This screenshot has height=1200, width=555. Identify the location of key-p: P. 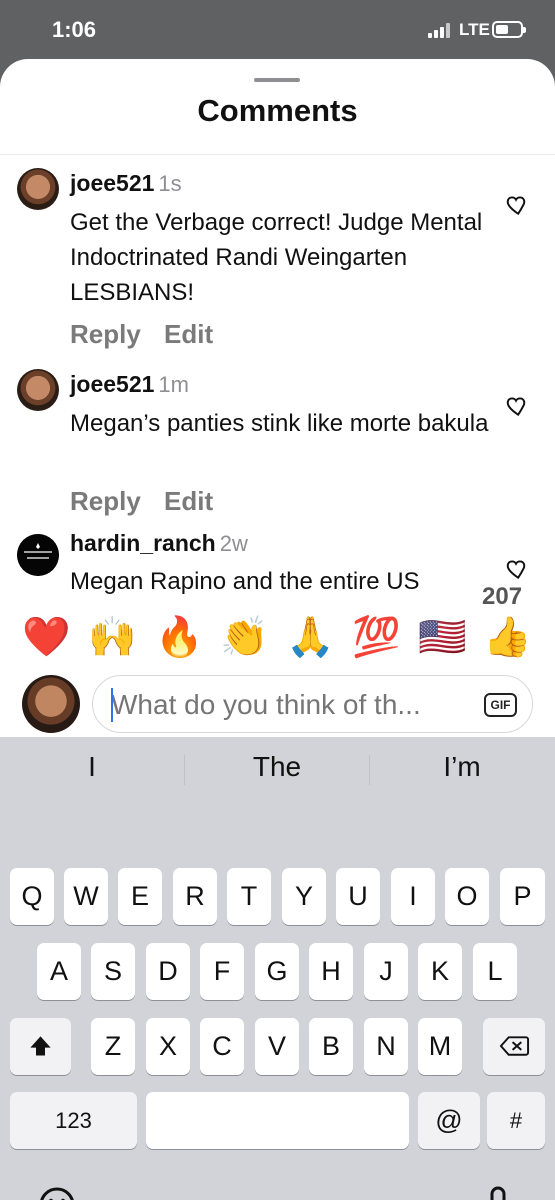
(522, 896).